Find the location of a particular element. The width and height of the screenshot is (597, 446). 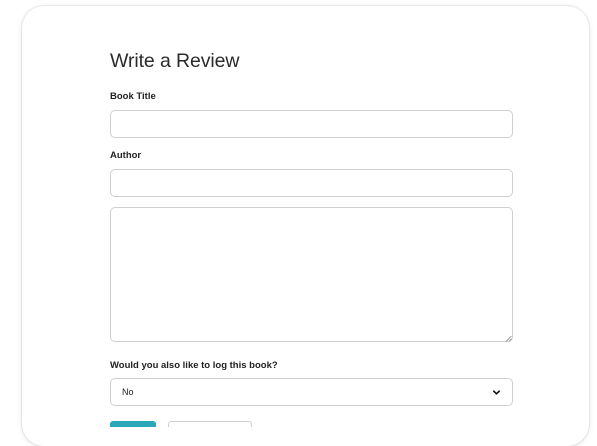

author-input is located at coordinates (311, 183).